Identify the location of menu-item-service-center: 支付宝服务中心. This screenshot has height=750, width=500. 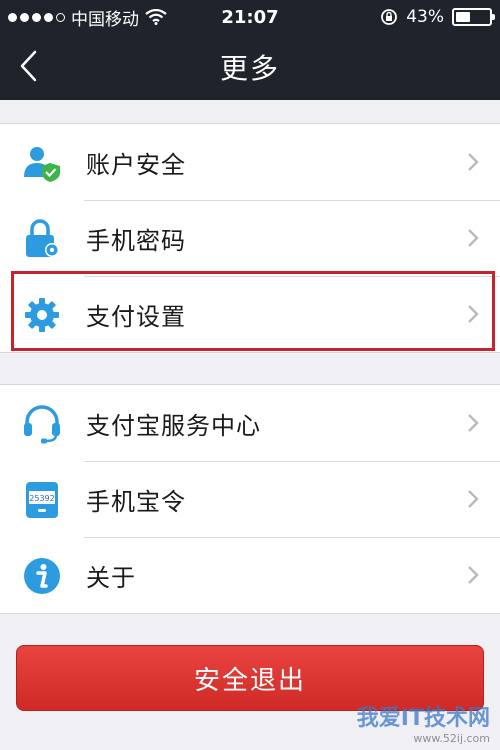
(250, 423).